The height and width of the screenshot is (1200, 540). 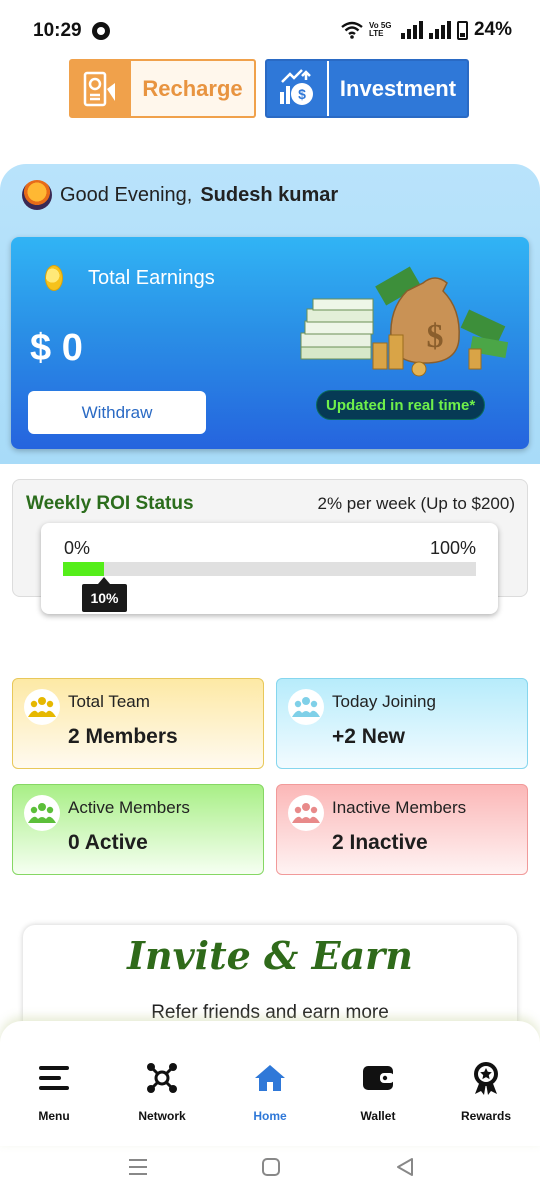 I want to click on battery-percent: 24%, so click(x=492, y=29).